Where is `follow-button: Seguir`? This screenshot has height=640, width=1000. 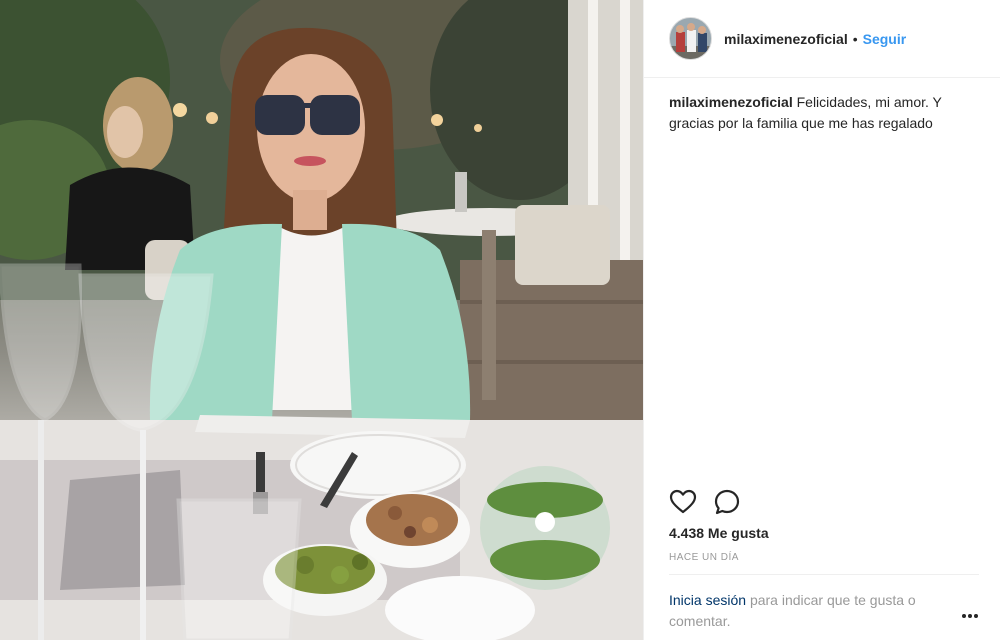
follow-button: Seguir is located at coordinates (885, 39).